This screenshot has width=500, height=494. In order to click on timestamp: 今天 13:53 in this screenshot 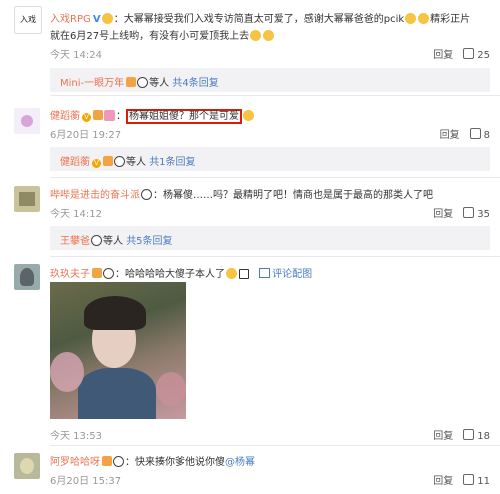, I will do `click(76, 436)`.